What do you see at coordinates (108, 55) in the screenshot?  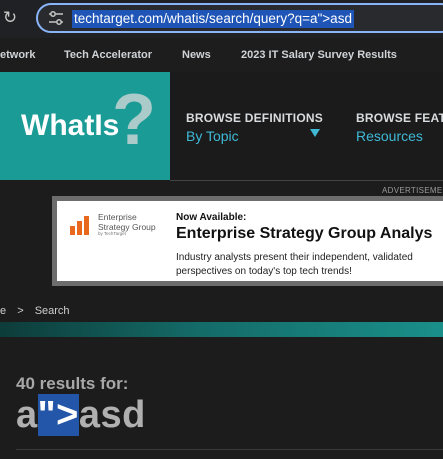 I see `nav-item-tech-accelerator: Tech Accelerator` at bounding box center [108, 55].